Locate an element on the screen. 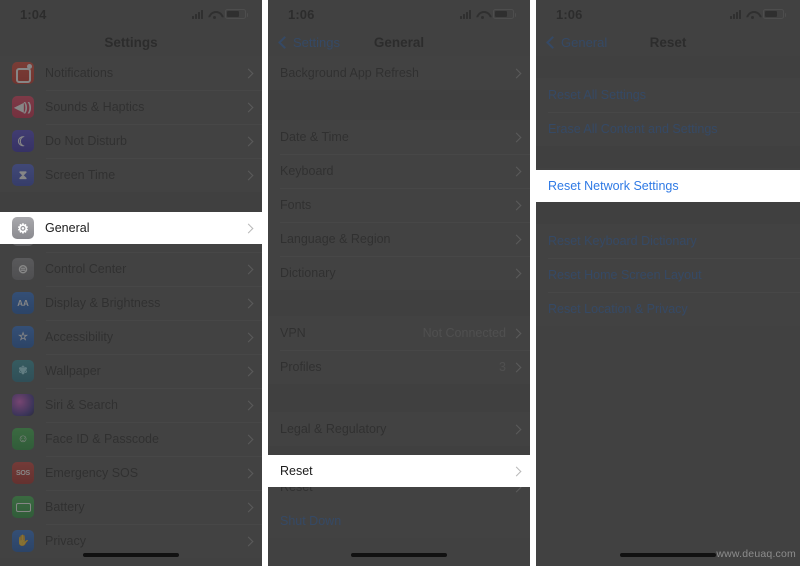  status-bar: 1:04 is located at coordinates (131, 14).